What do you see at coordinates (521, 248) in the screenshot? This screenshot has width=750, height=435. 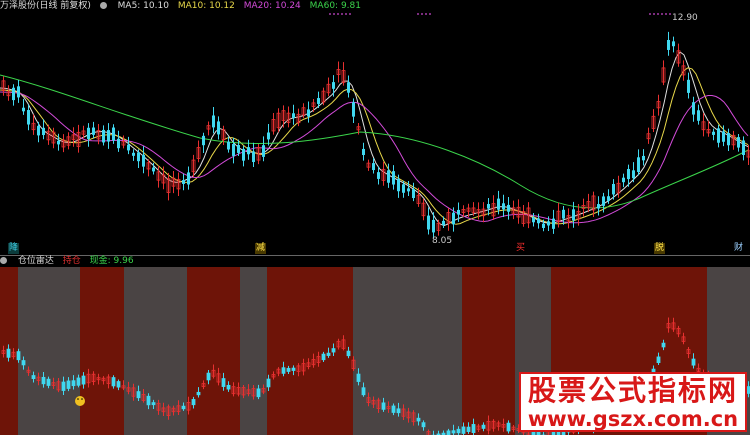 I see `signal-marker-3: 买` at bounding box center [521, 248].